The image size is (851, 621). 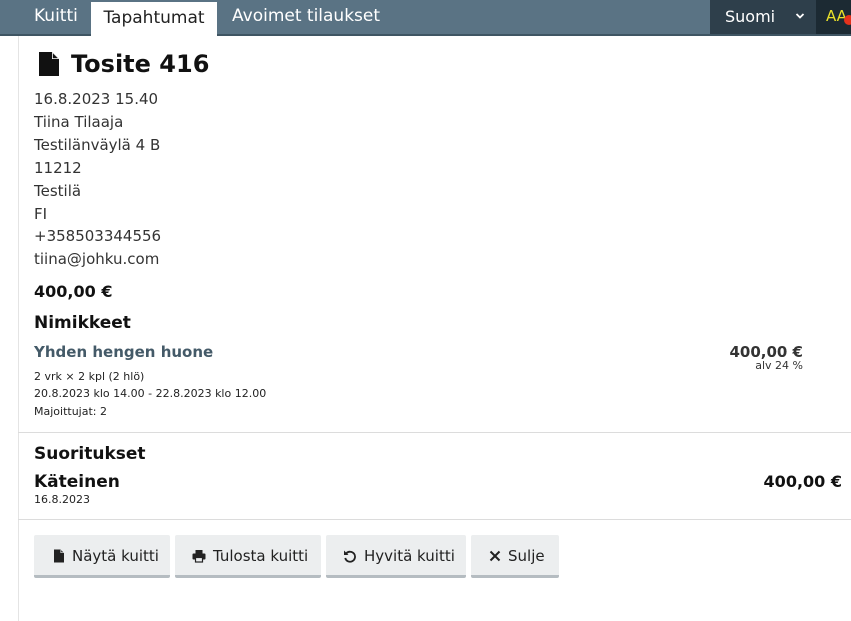 I want to click on customer-street: Testilänväylä 4 B, so click(x=97, y=145).